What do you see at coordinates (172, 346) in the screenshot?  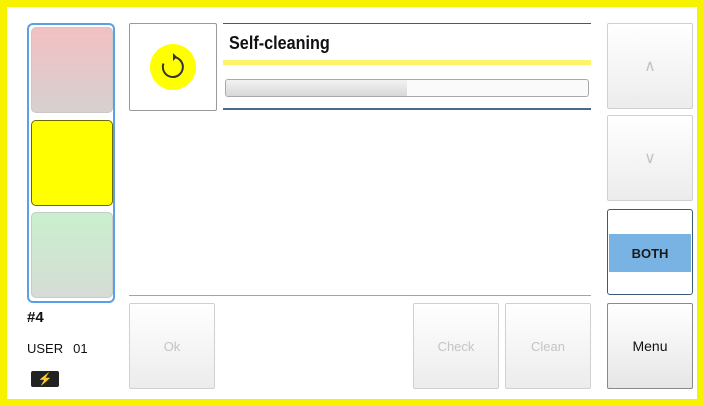 I see `ok-button: Ok` at bounding box center [172, 346].